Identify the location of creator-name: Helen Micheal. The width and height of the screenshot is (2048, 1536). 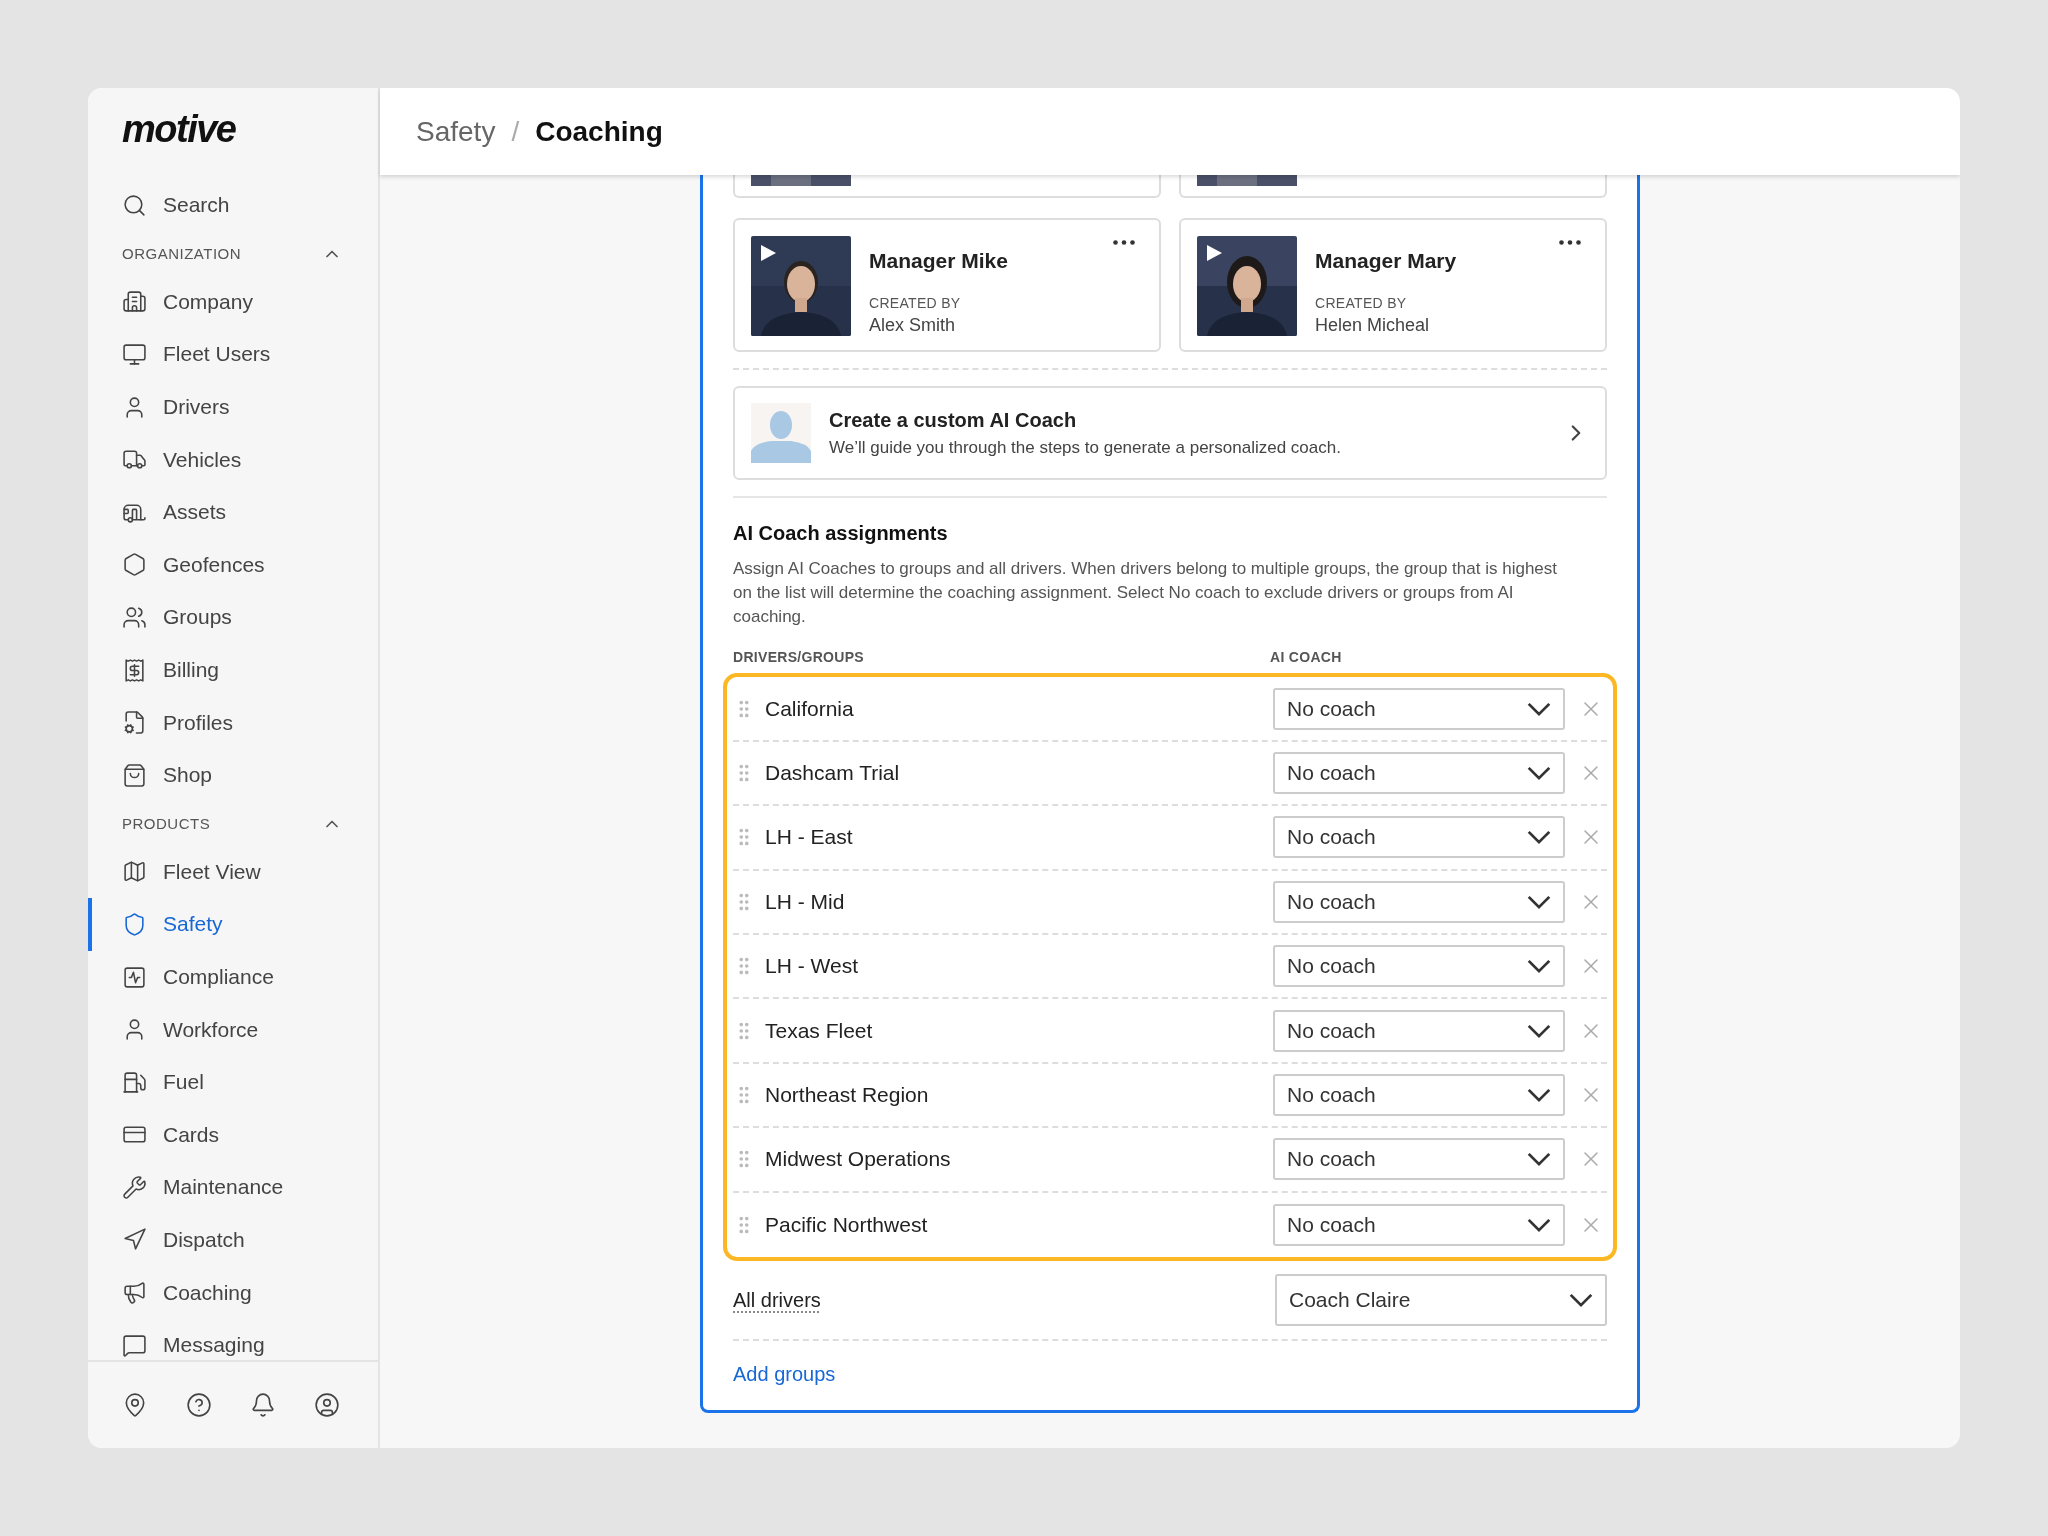
(1373, 326).